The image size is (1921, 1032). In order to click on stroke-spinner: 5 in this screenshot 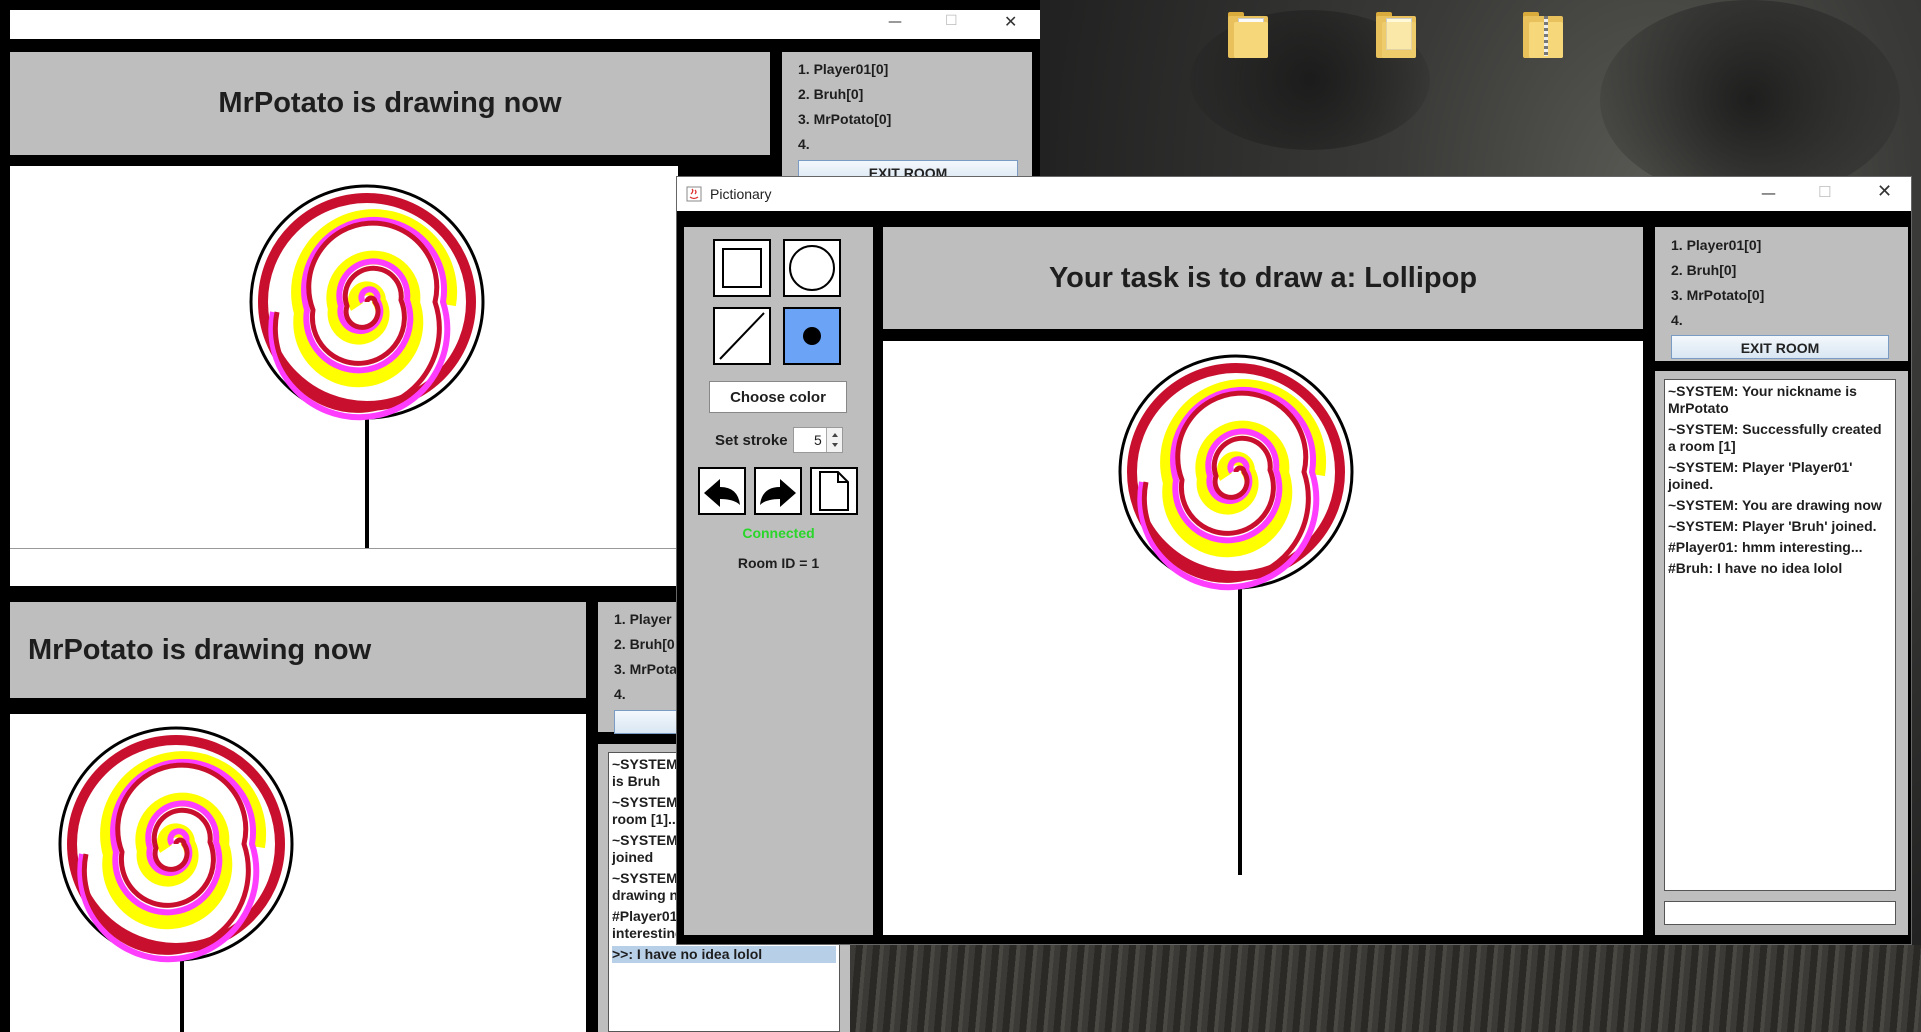, I will do `click(818, 440)`.